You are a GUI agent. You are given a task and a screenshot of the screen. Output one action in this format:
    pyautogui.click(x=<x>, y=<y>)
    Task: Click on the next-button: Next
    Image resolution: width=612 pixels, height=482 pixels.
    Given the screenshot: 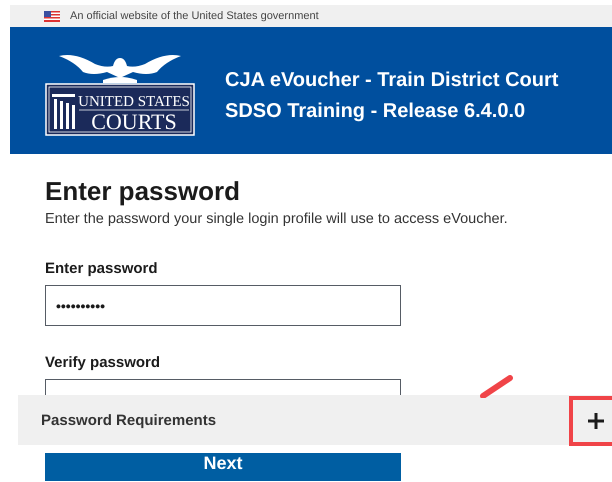 What is the action you would take?
    pyautogui.click(x=223, y=467)
    